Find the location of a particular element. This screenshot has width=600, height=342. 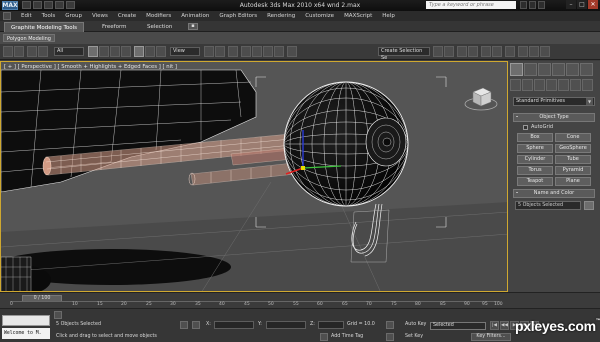

z-coordinate-field is located at coordinates (331, 325).